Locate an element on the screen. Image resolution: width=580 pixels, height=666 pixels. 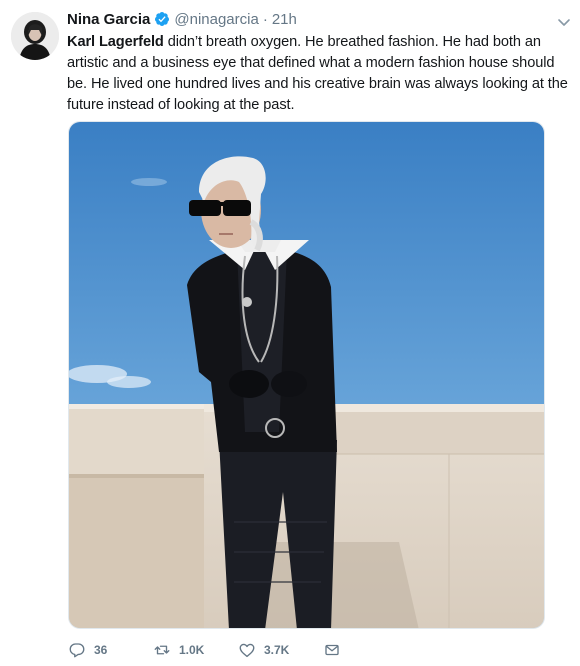
tweet-actions: 36 1.0K 3.7K is located at coordinates (204, 650).